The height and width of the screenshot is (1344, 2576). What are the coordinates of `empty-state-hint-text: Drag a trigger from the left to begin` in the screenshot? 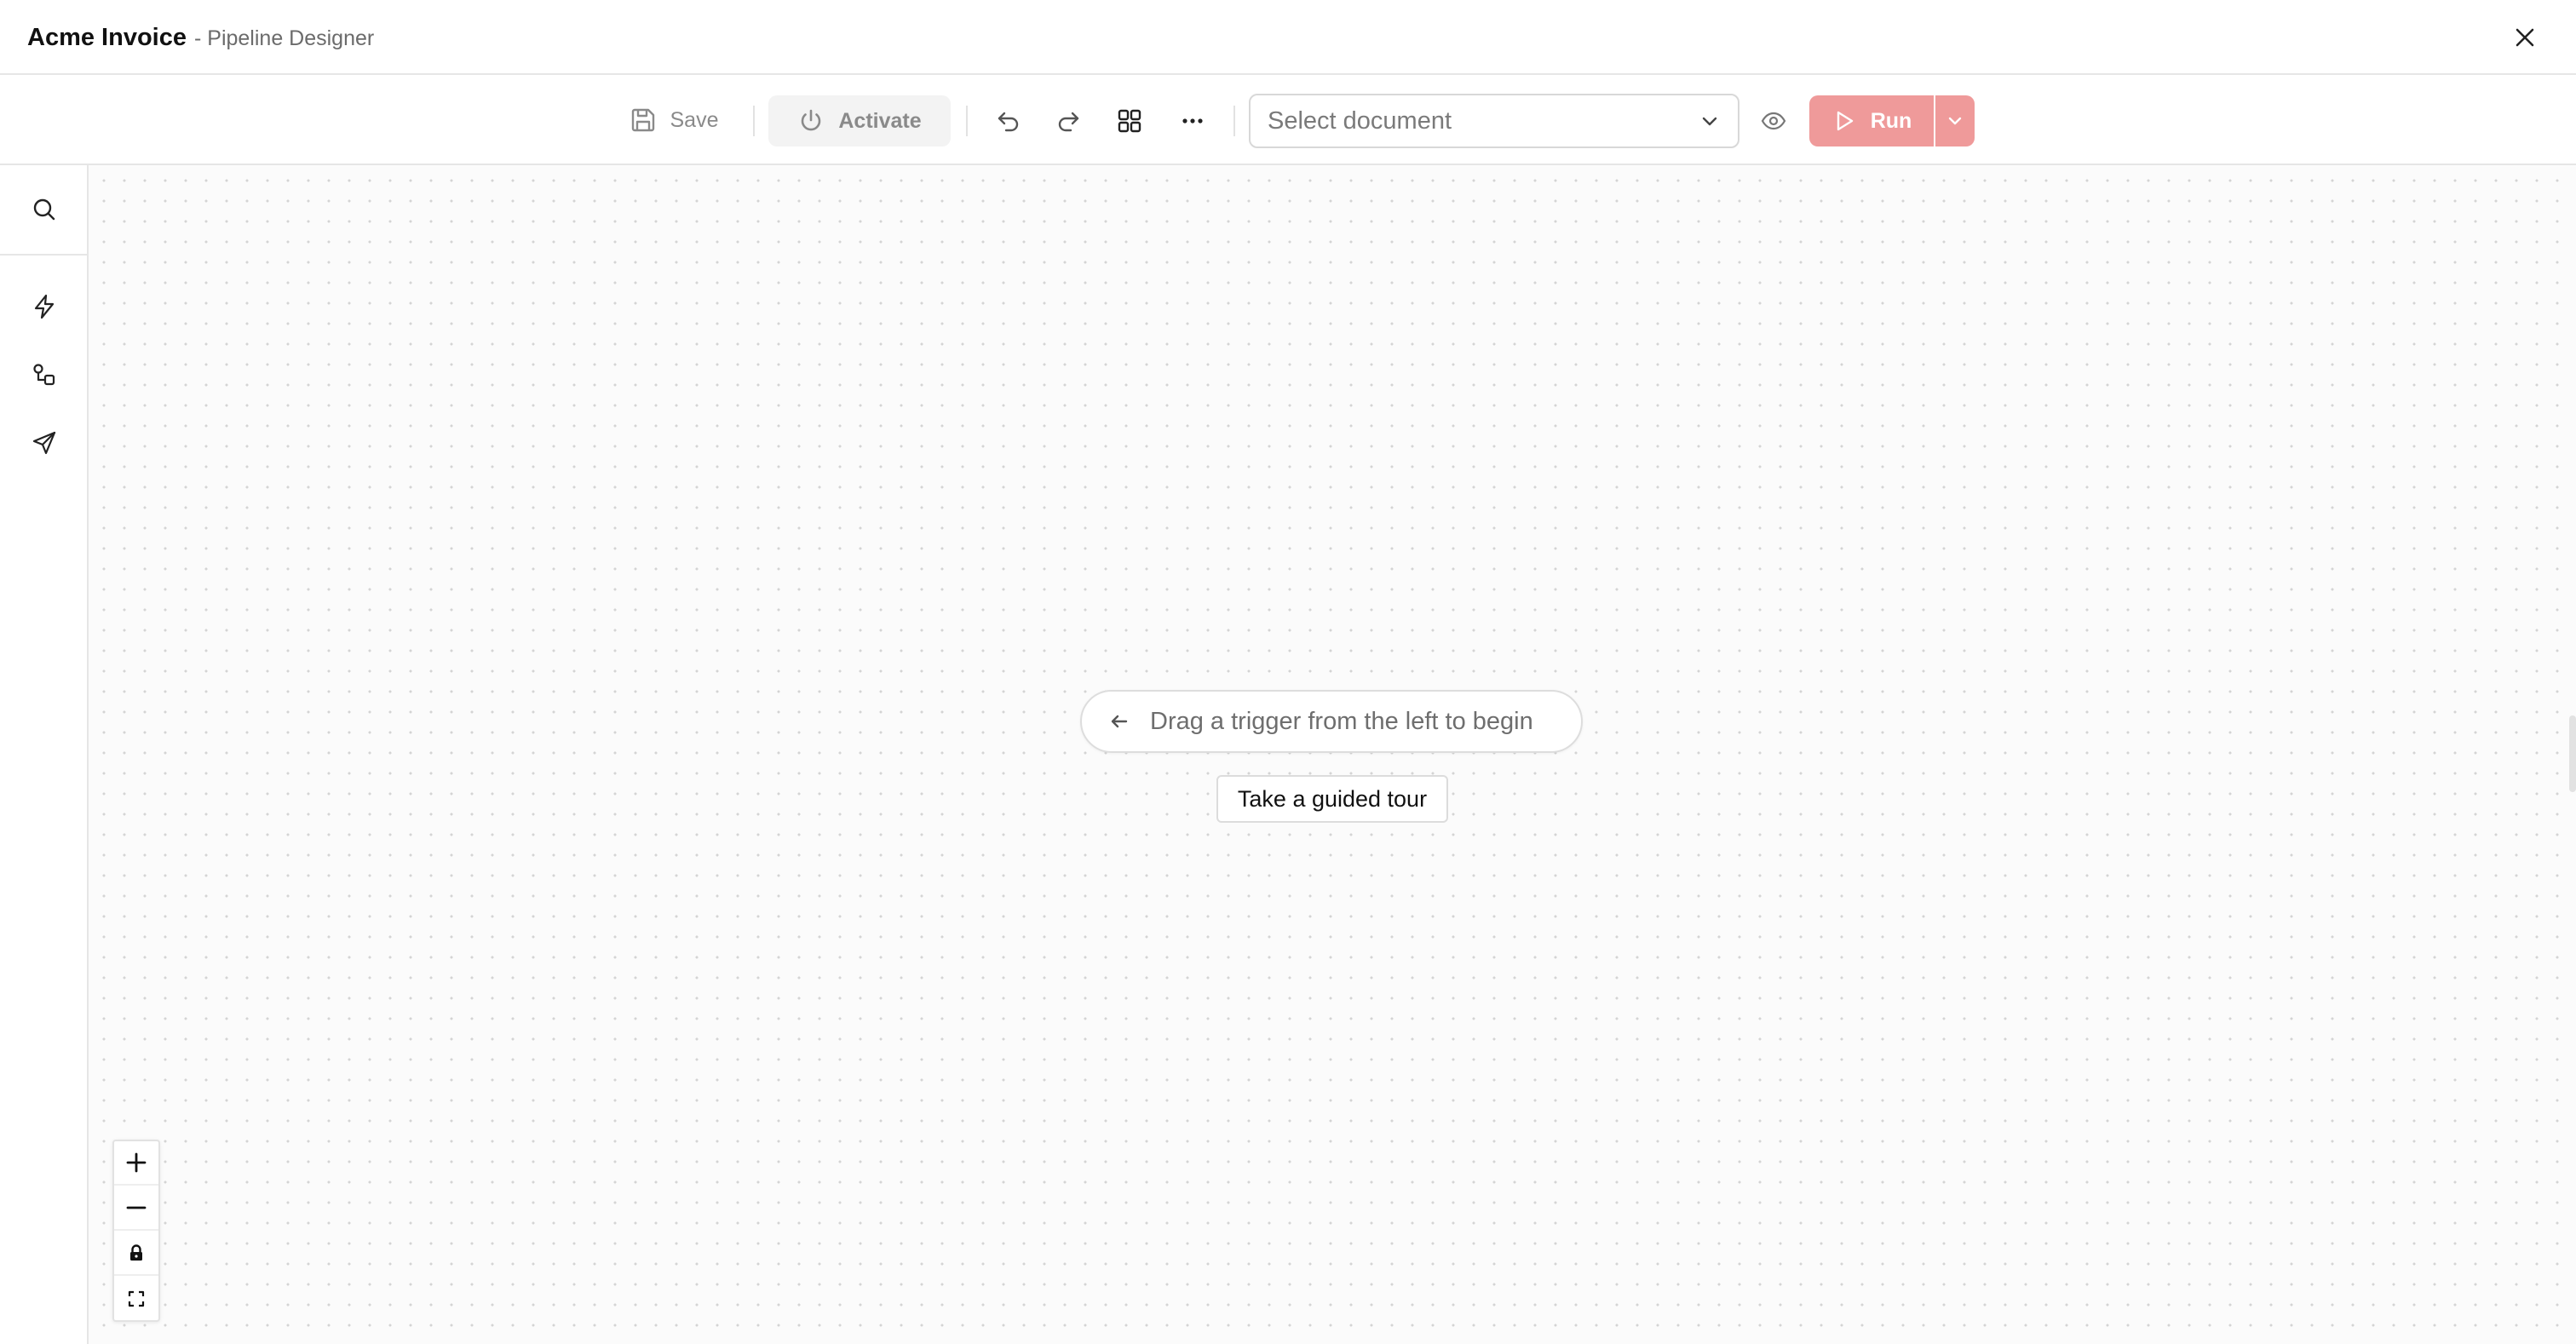 It's located at (1341, 721).